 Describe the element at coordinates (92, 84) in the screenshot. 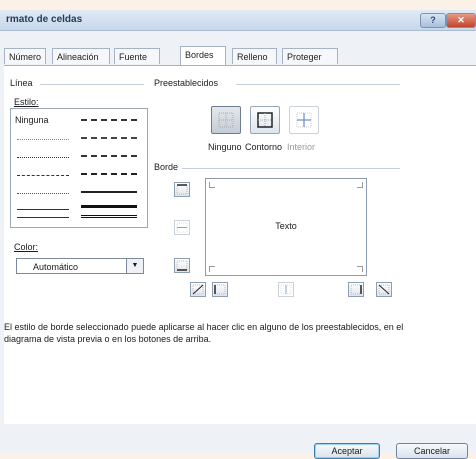

I see `linea-separator` at that location.